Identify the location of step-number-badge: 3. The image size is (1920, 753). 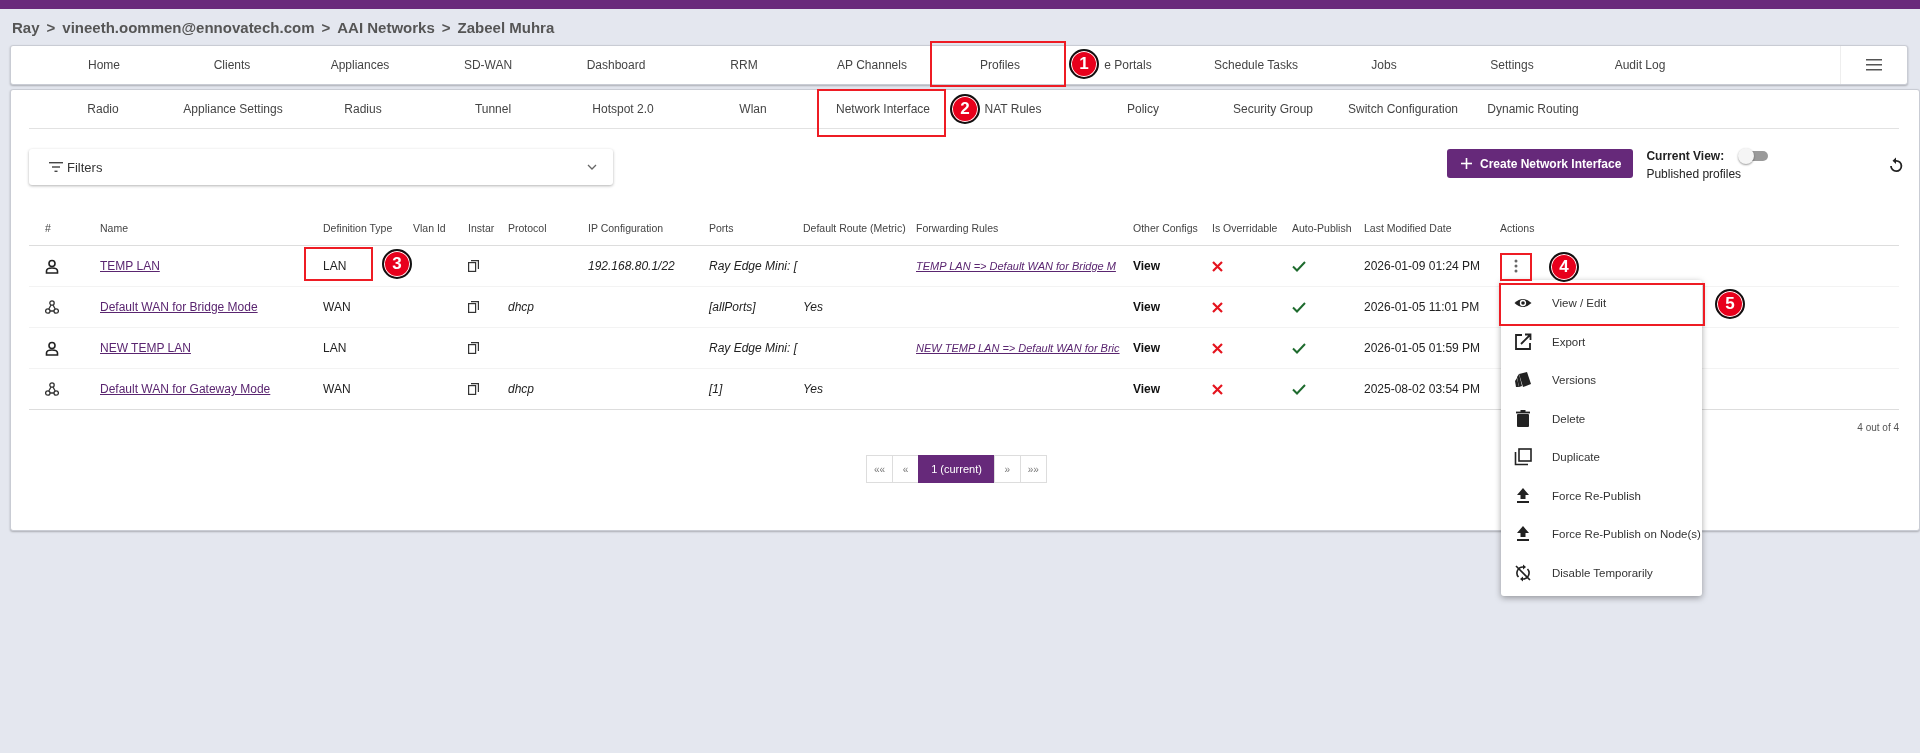
(397, 264).